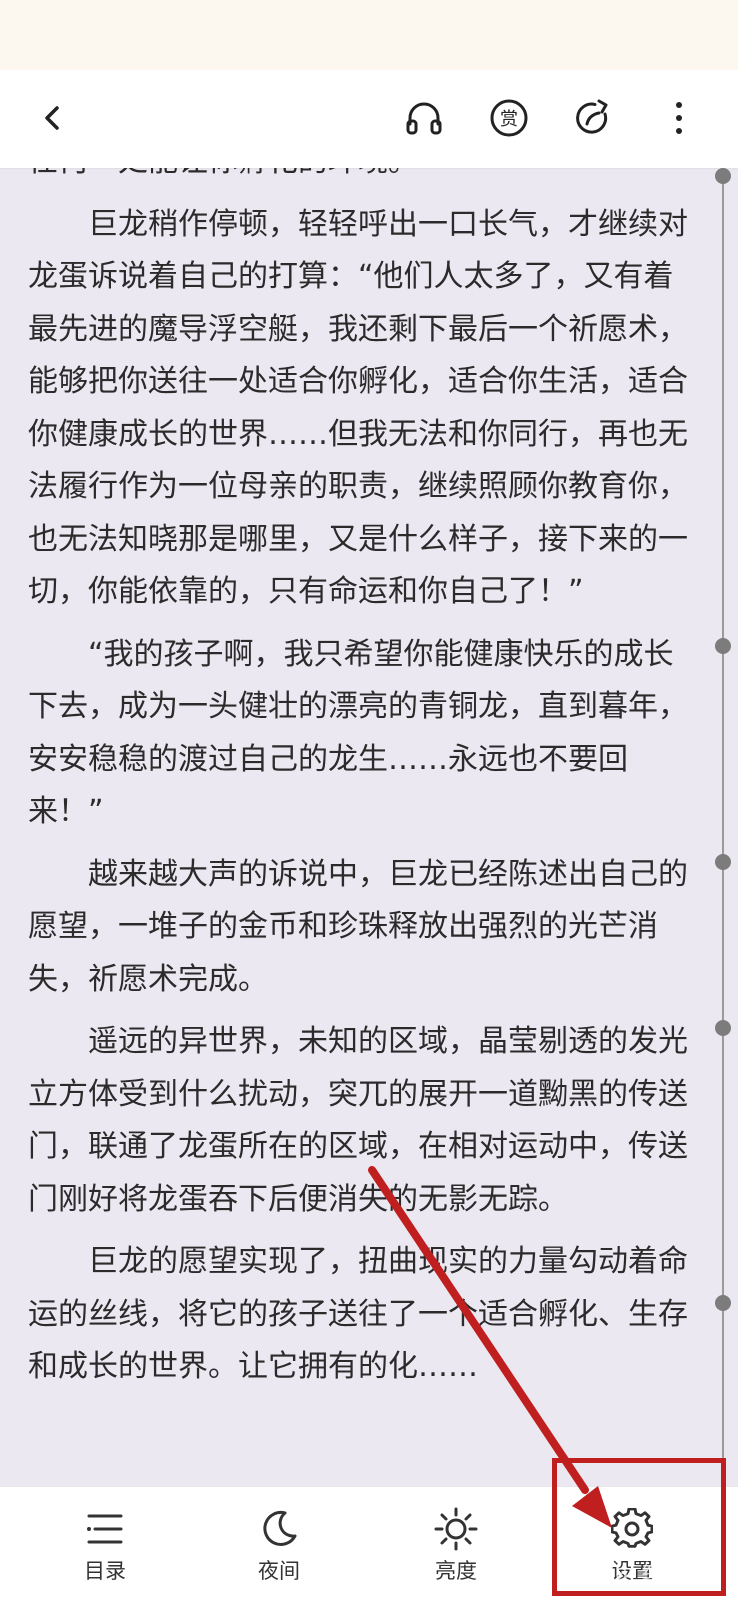 This screenshot has height=1600, width=738. What do you see at coordinates (723, 826) in the screenshot?
I see `scroll-track` at bounding box center [723, 826].